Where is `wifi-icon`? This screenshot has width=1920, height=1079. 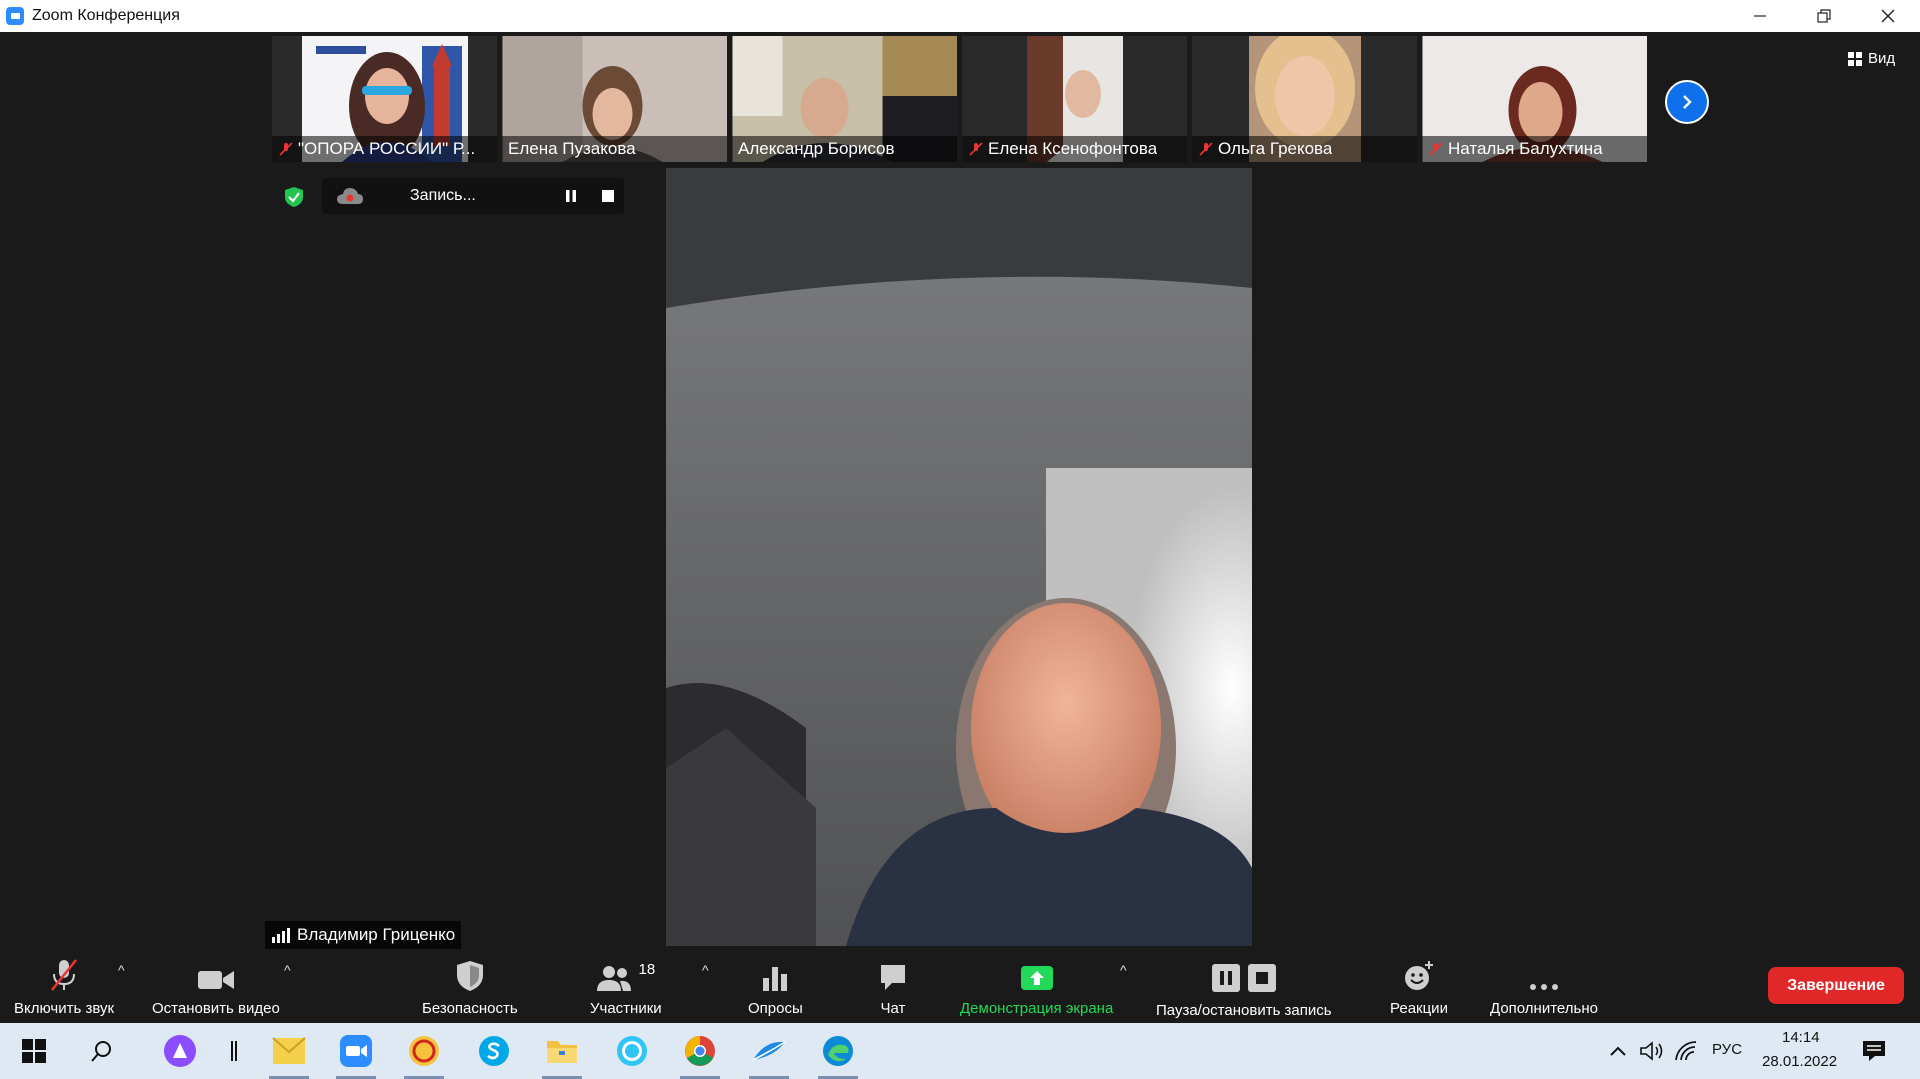
wifi-icon is located at coordinates (1686, 1051).